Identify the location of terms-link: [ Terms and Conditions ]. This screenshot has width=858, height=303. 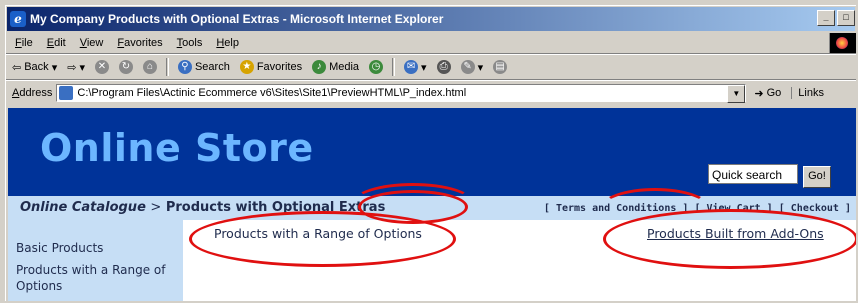
(616, 208).